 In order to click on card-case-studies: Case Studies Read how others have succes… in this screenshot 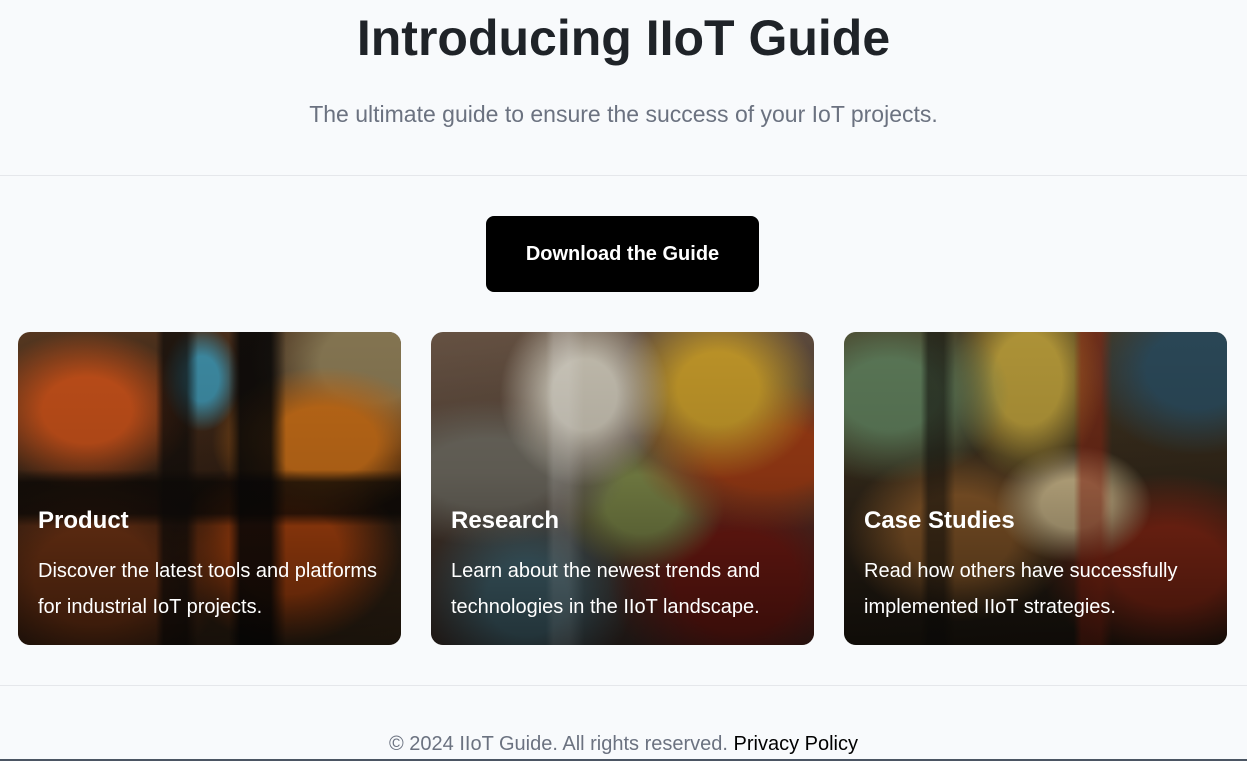, I will do `click(1035, 488)`.